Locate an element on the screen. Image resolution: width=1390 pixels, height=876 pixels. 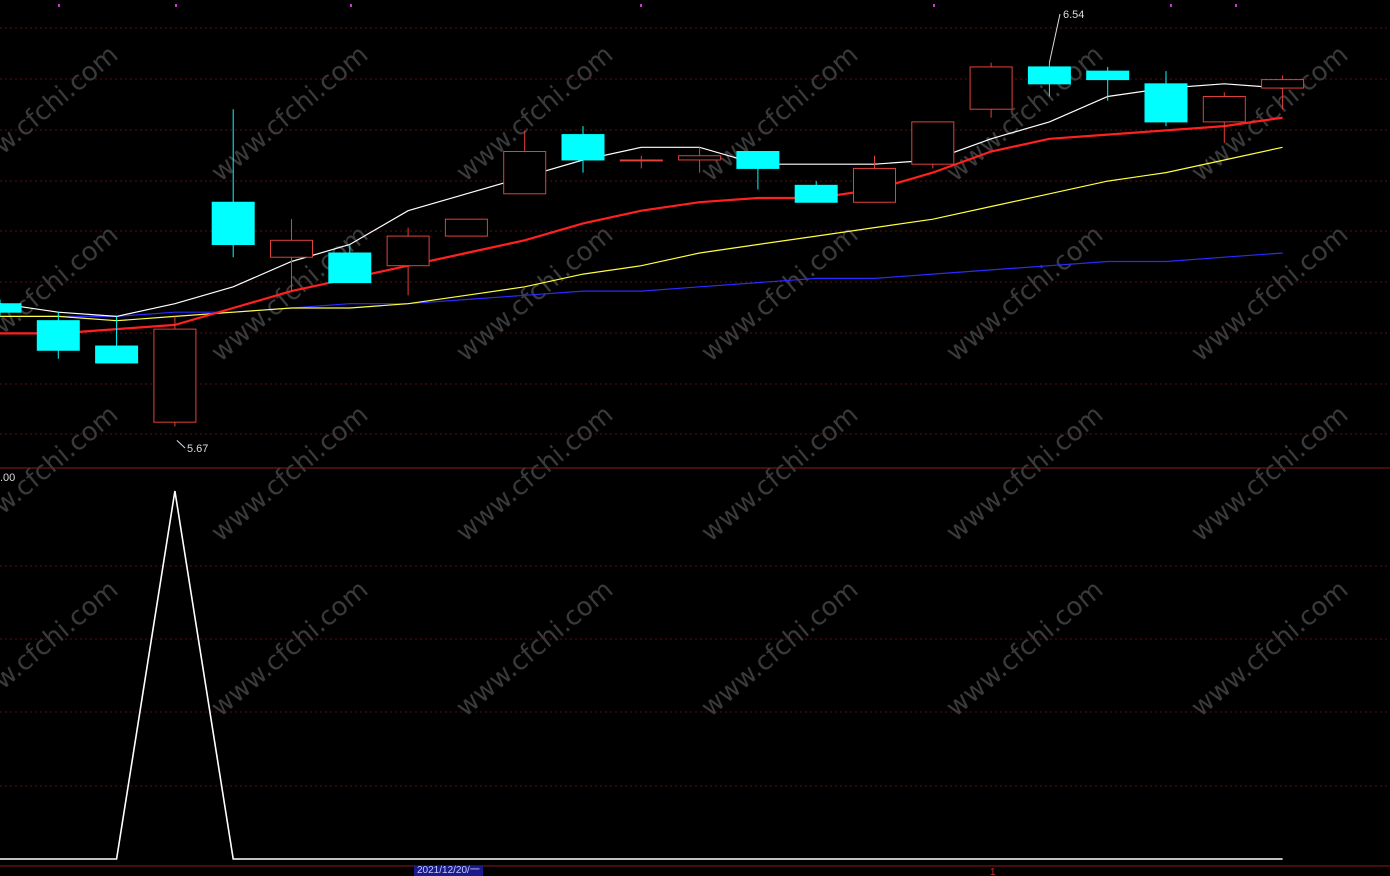
high-pointer is located at coordinates (1054, 38).